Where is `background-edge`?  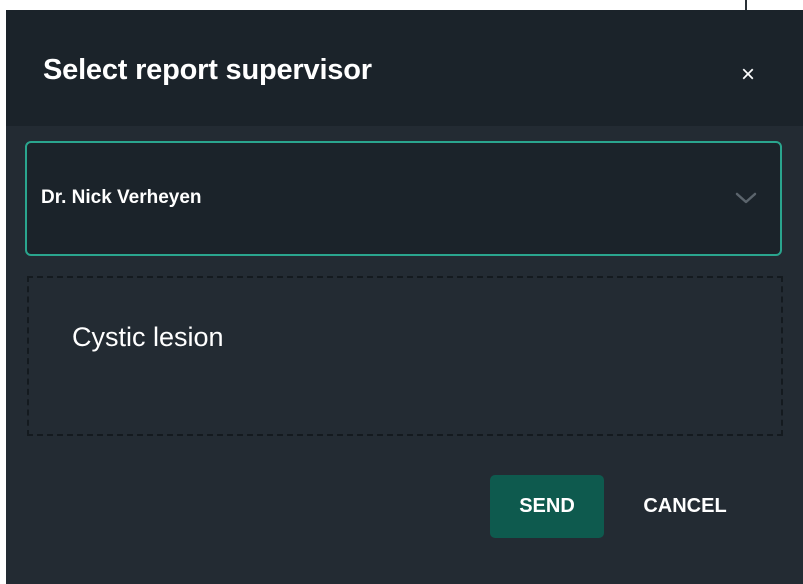 background-edge is located at coordinates (746, 5).